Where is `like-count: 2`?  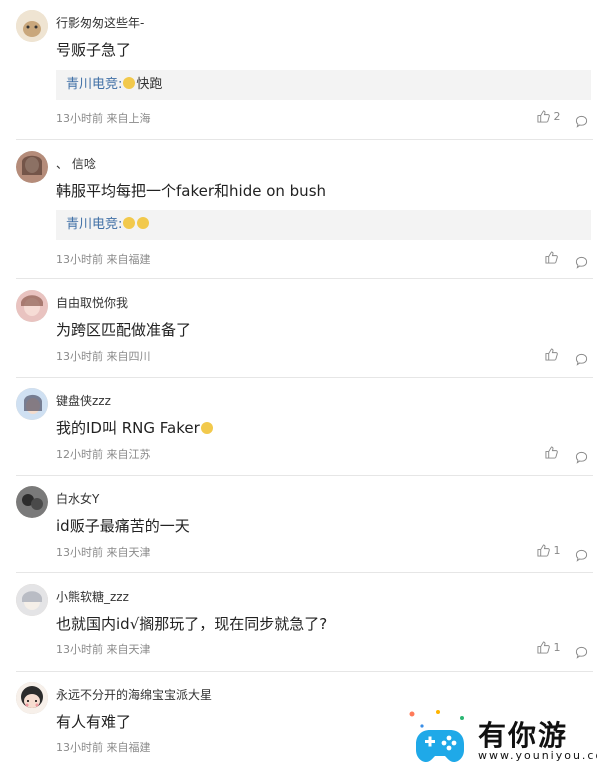
like-count: 2 is located at coordinates (557, 116).